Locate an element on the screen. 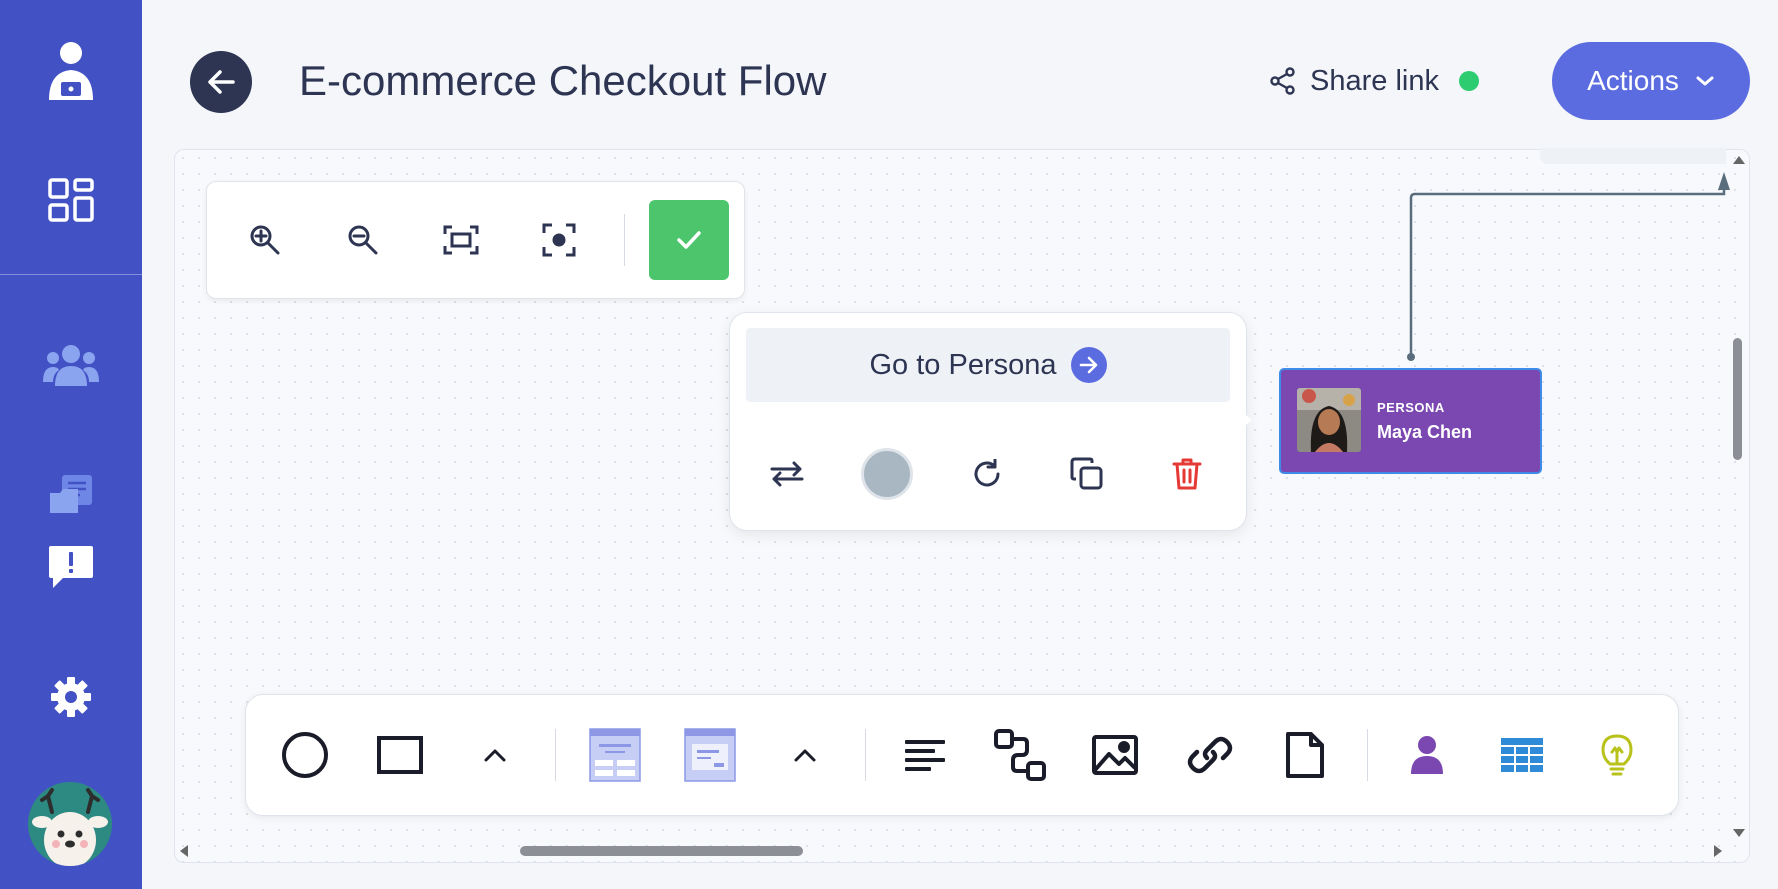  rectangle-icon is located at coordinates (400, 755).